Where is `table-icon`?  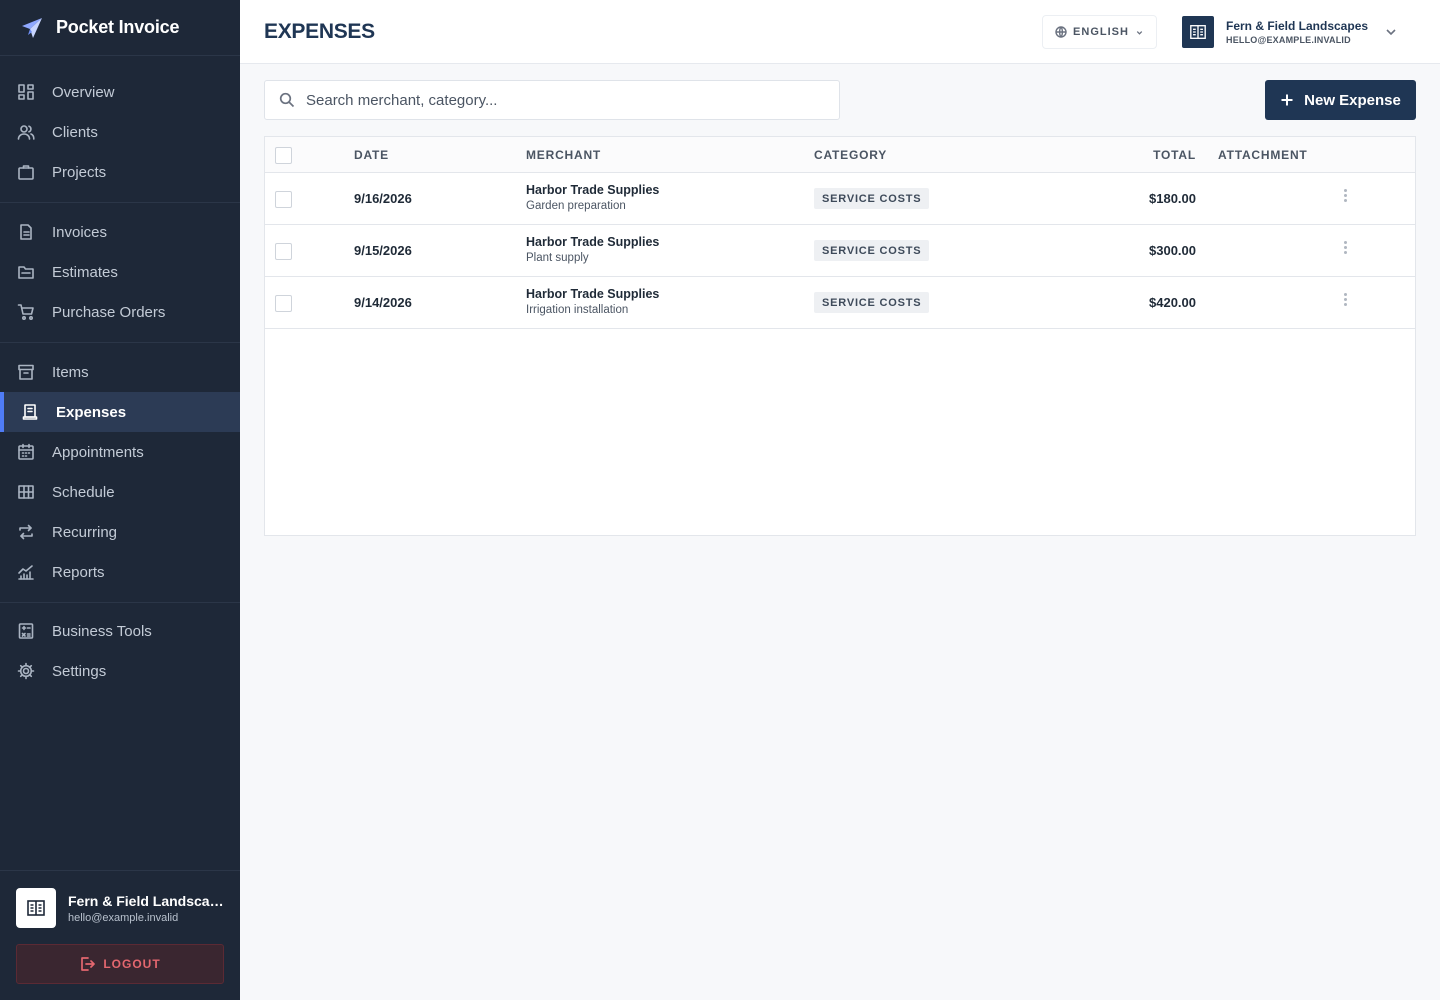
table-icon is located at coordinates (26, 492).